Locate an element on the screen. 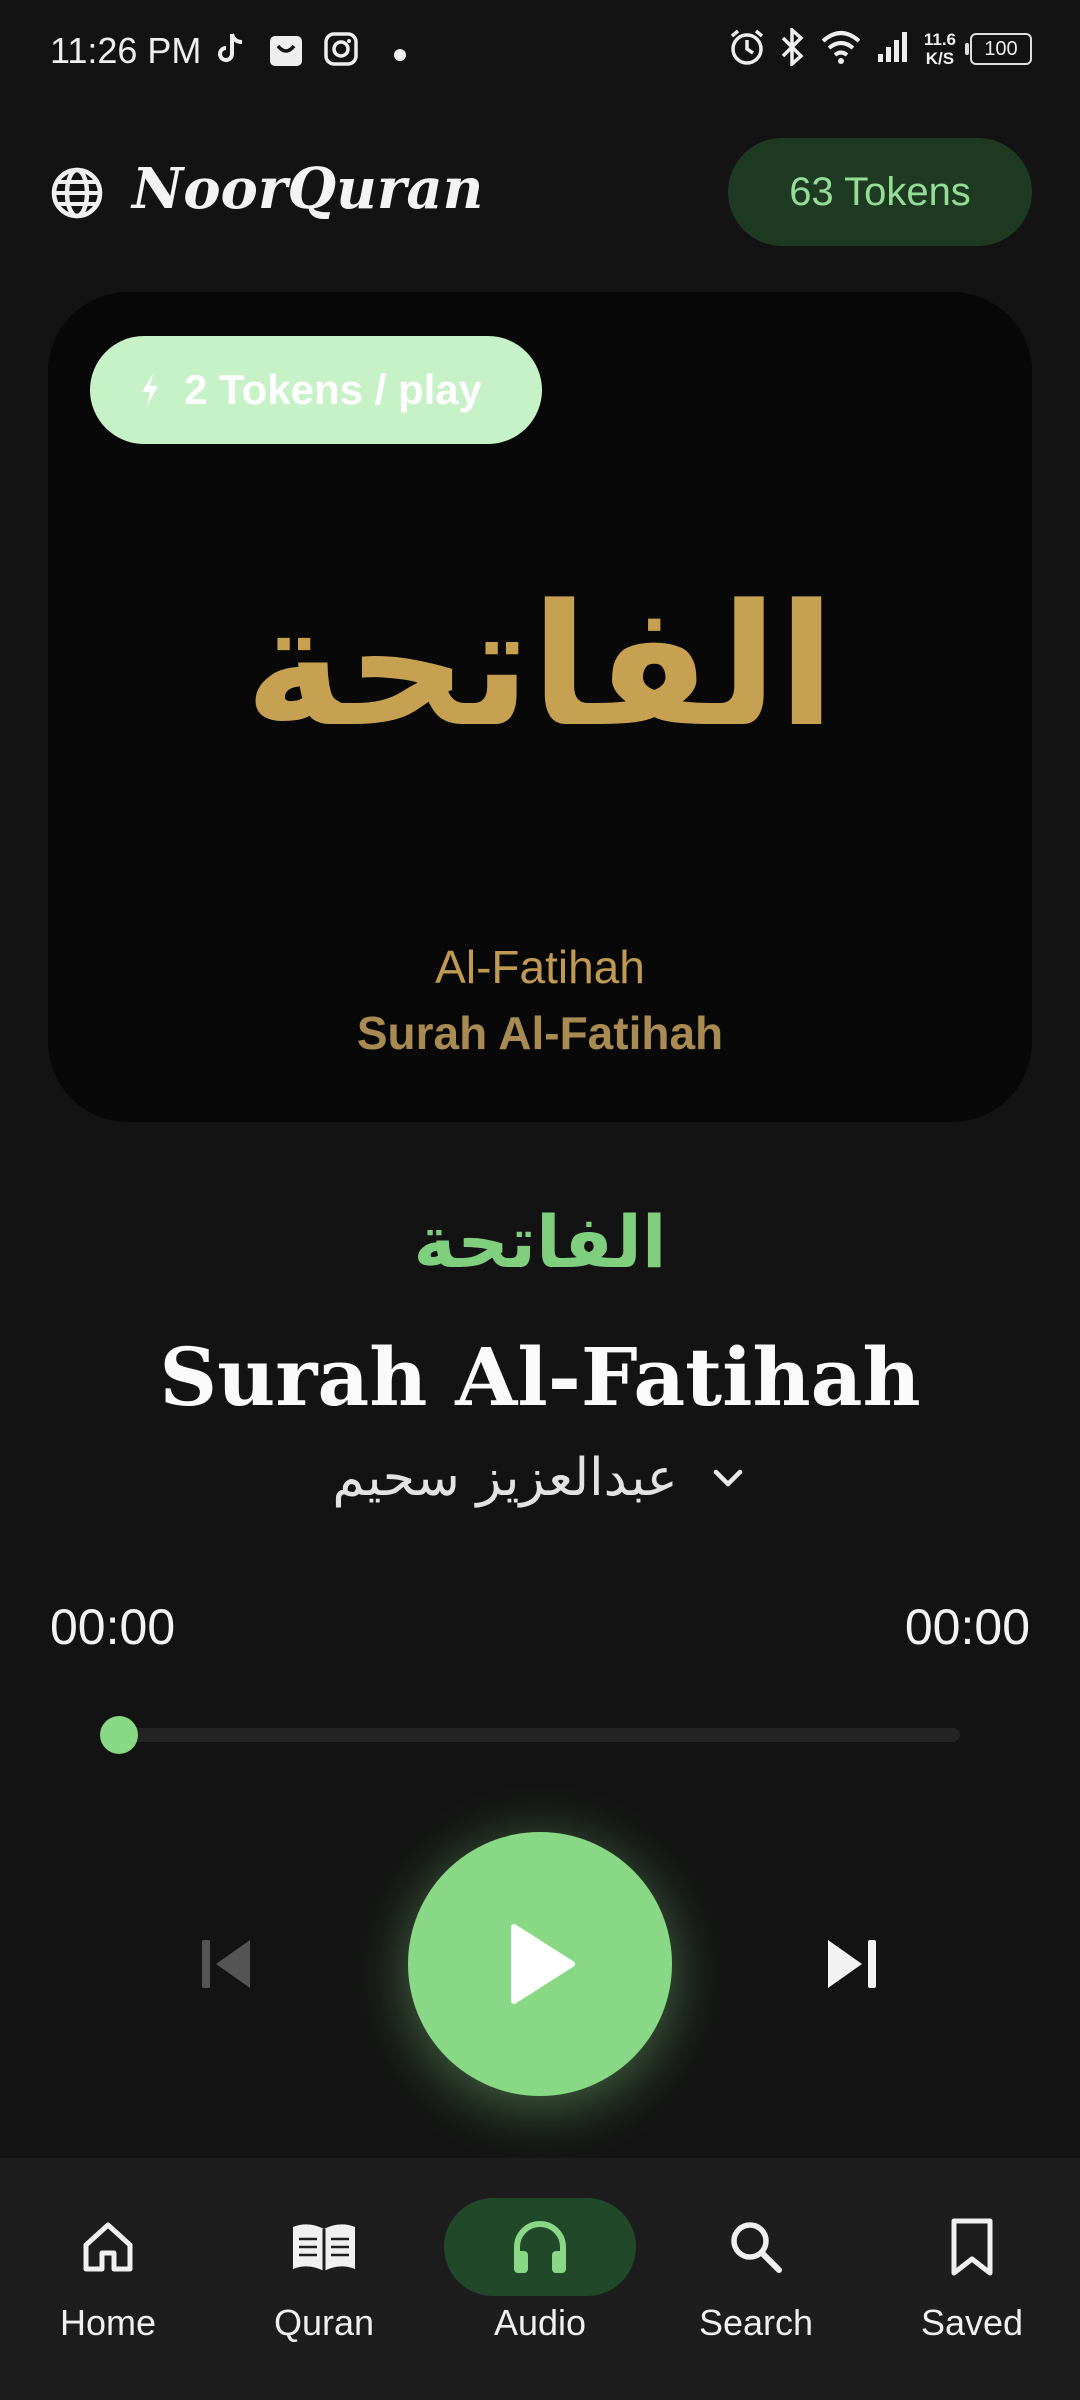  nav-item-home: Home is located at coordinates (108, 2271).